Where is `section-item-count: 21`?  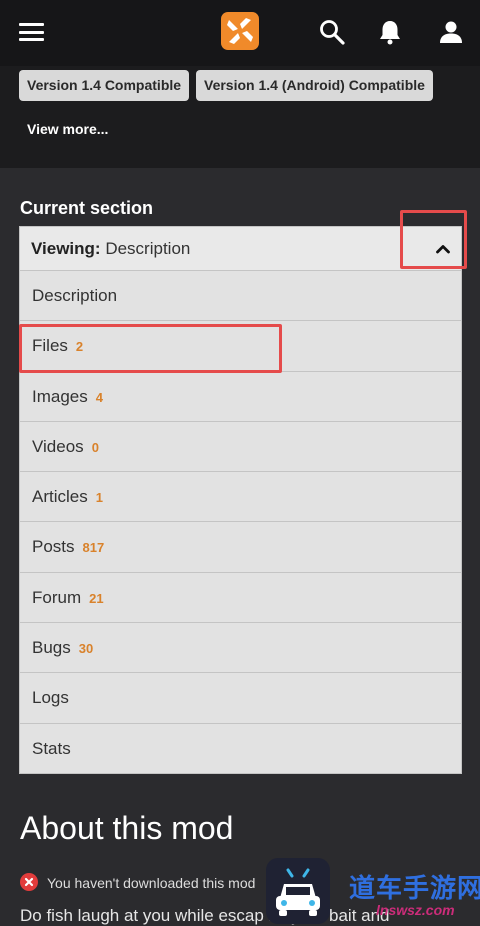
section-item-count: 21 is located at coordinates (96, 598).